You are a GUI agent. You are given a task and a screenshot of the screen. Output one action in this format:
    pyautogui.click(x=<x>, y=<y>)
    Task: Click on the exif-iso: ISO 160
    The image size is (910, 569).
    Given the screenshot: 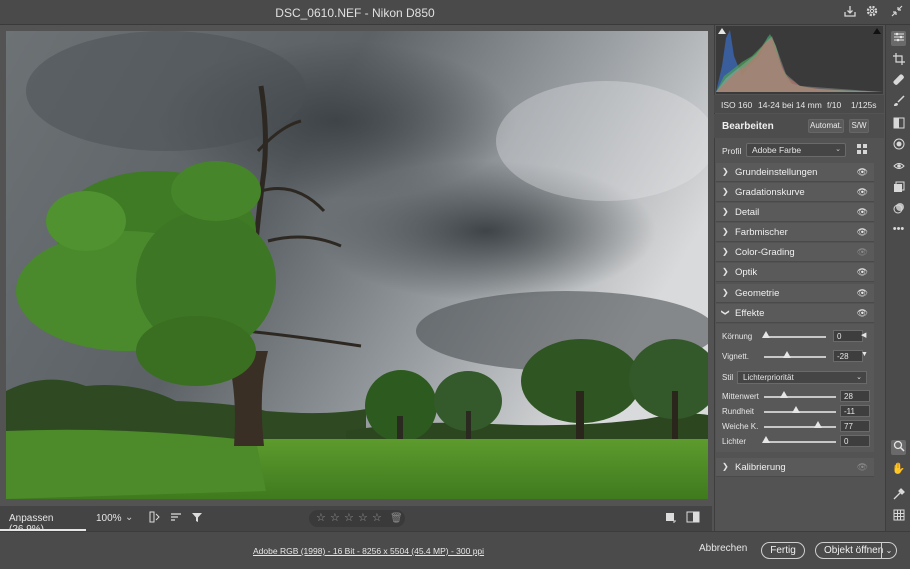 What is the action you would take?
    pyautogui.click(x=737, y=105)
    